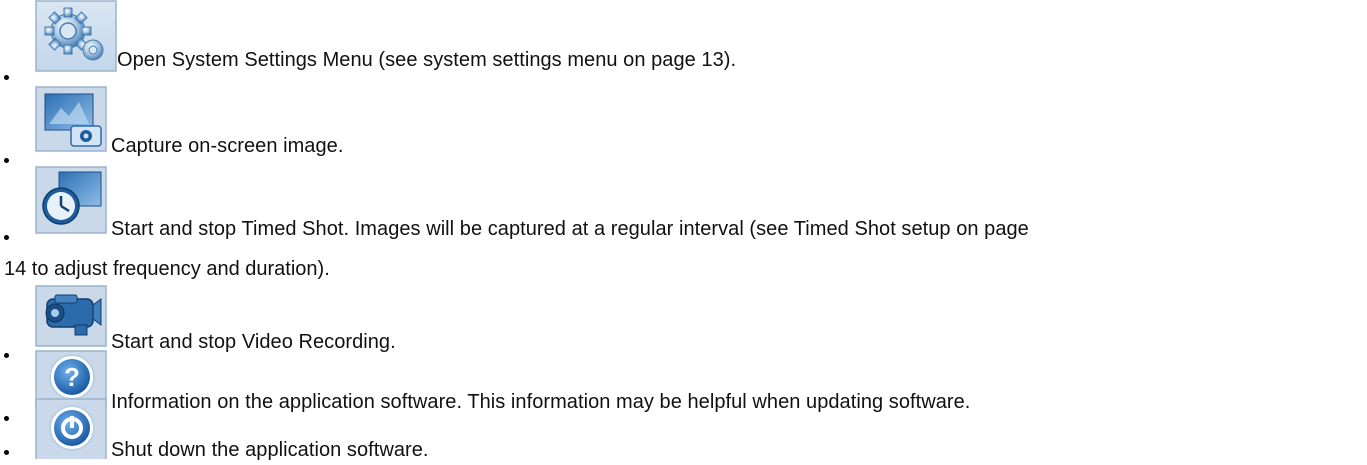 The width and height of the screenshot is (1367, 465). What do you see at coordinates (270, 450) in the screenshot?
I see `item-text: Shut down the application software.` at bounding box center [270, 450].